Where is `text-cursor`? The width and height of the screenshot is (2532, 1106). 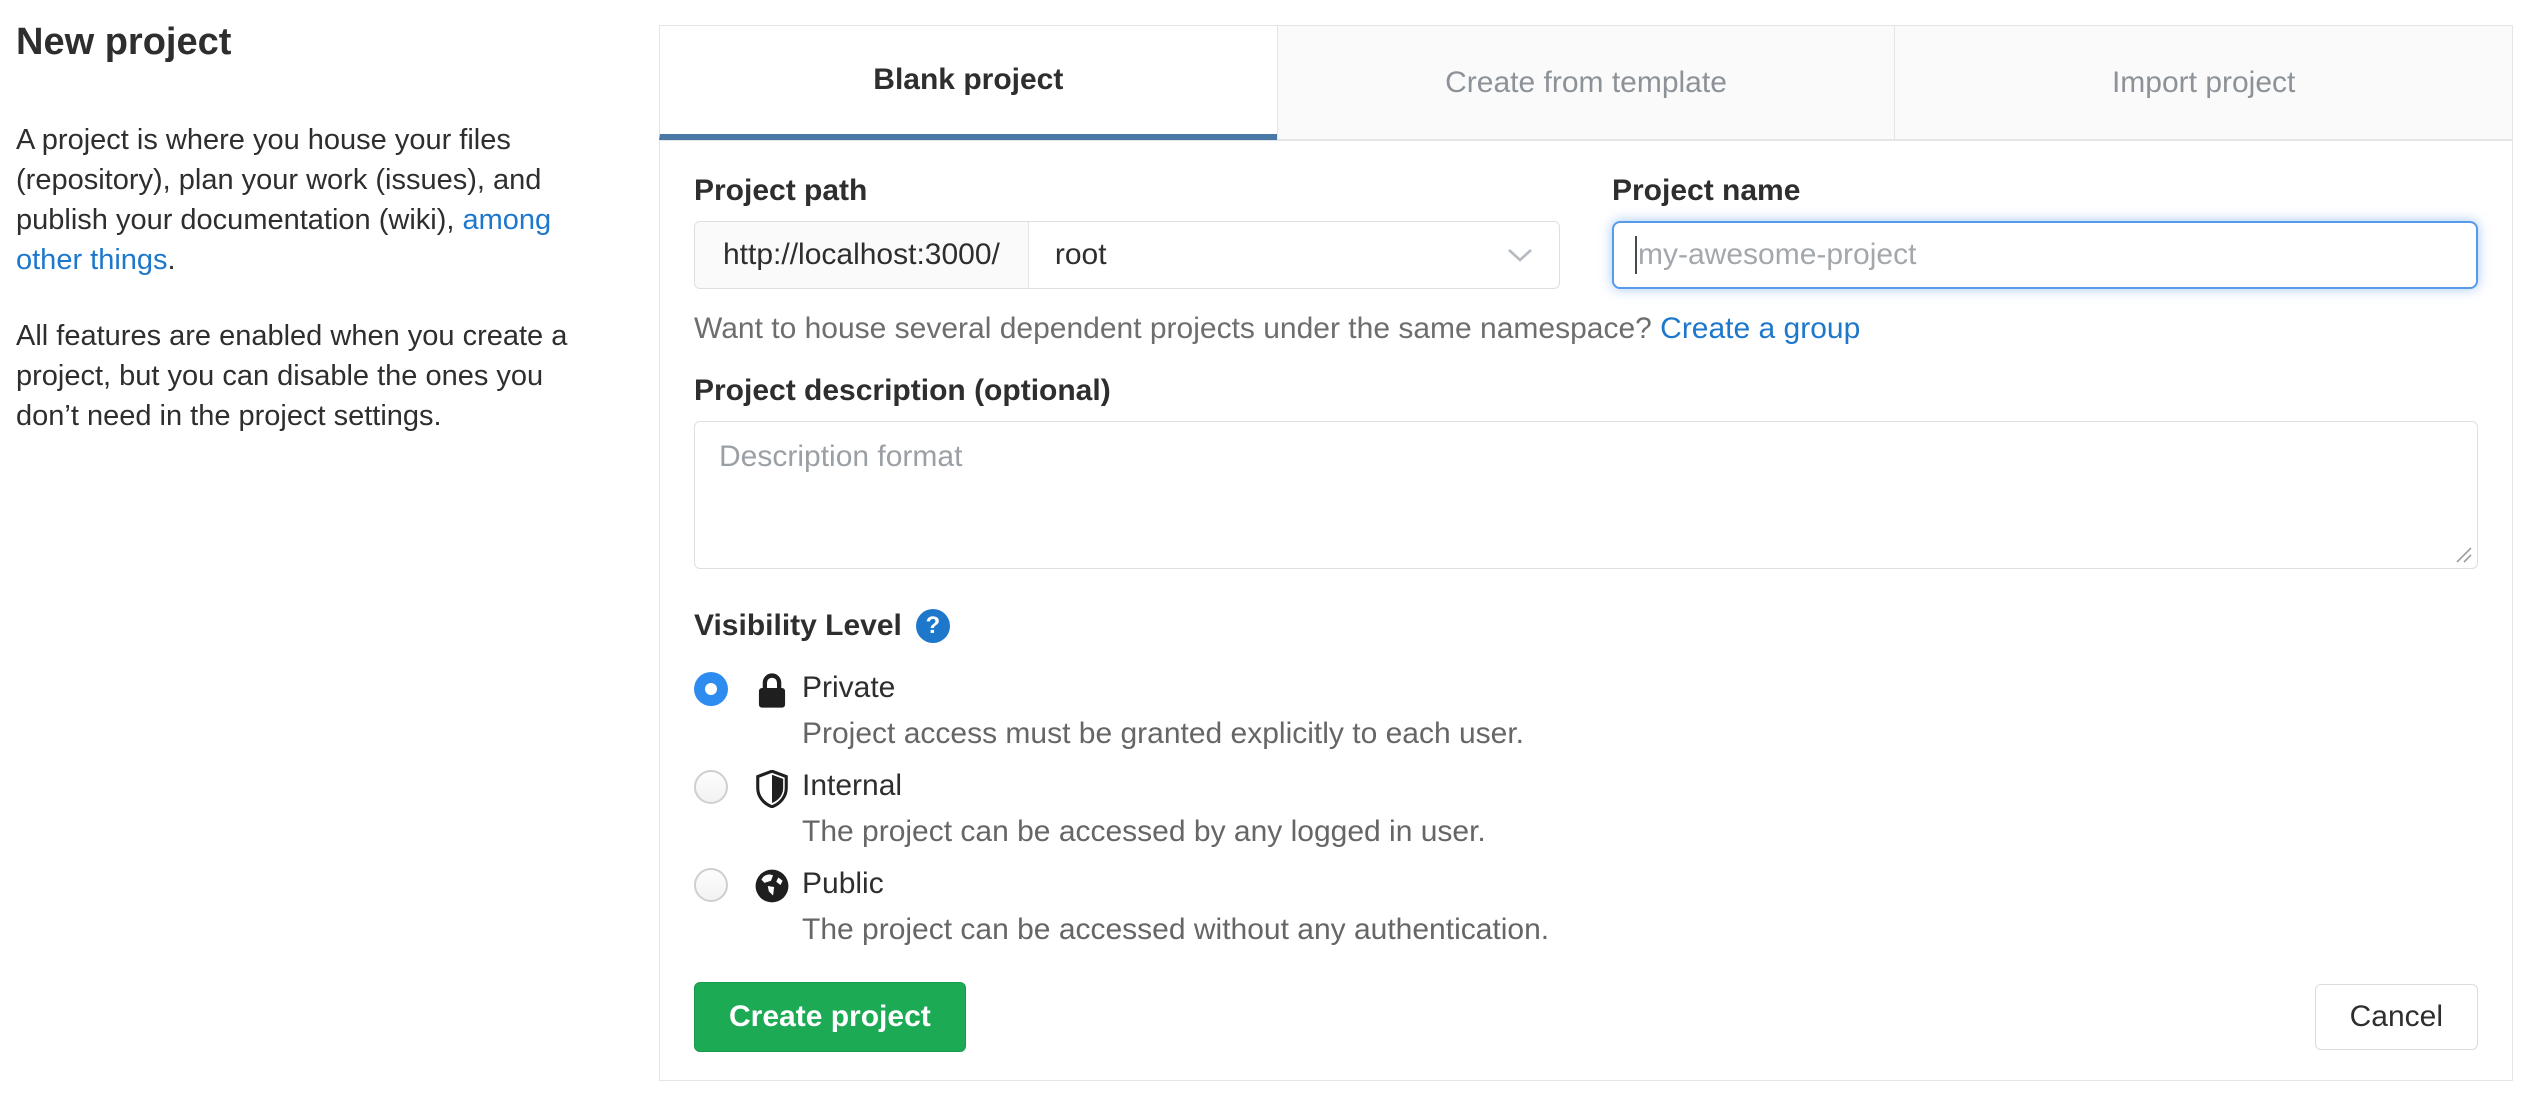
text-cursor is located at coordinates (1636, 255).